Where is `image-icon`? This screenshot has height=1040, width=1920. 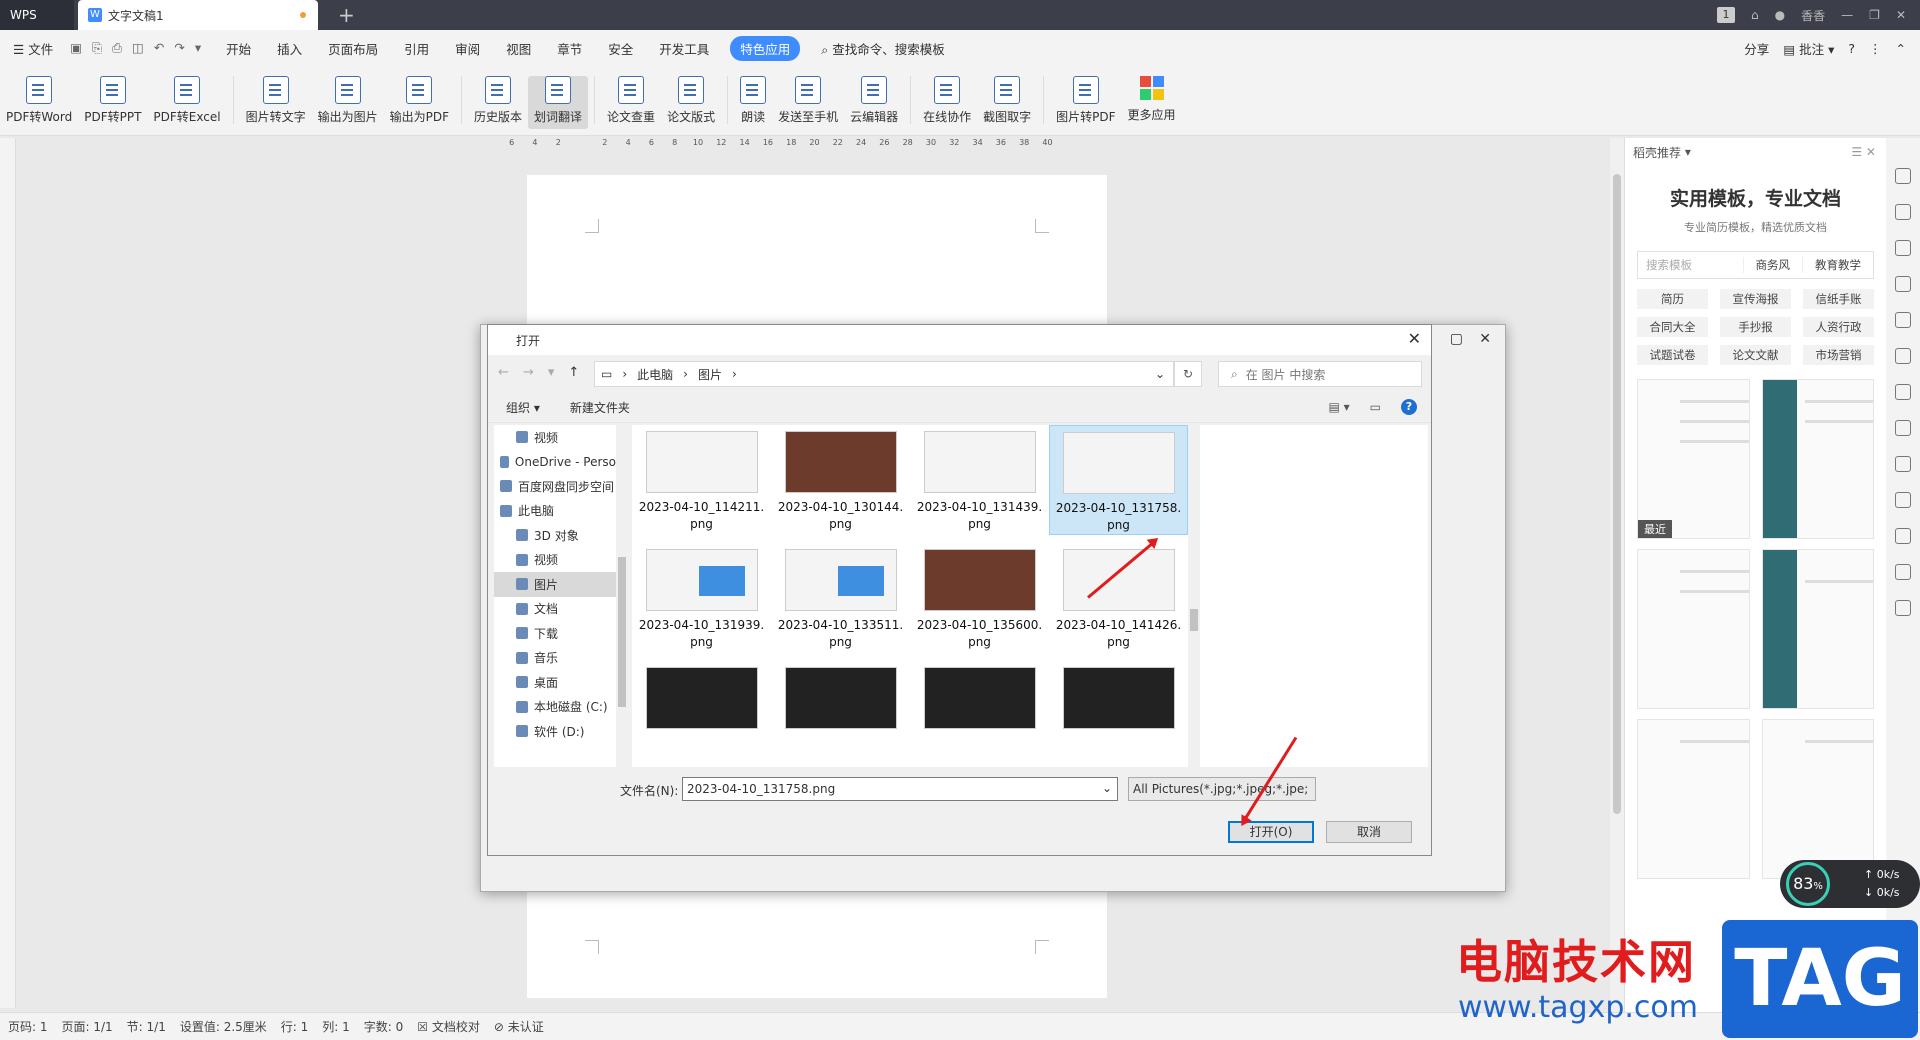 image-icon is located at coordinates (1903, 500).